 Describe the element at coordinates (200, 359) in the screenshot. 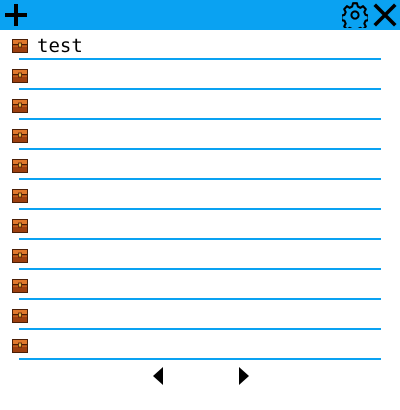

I see `row-divider` at that location.